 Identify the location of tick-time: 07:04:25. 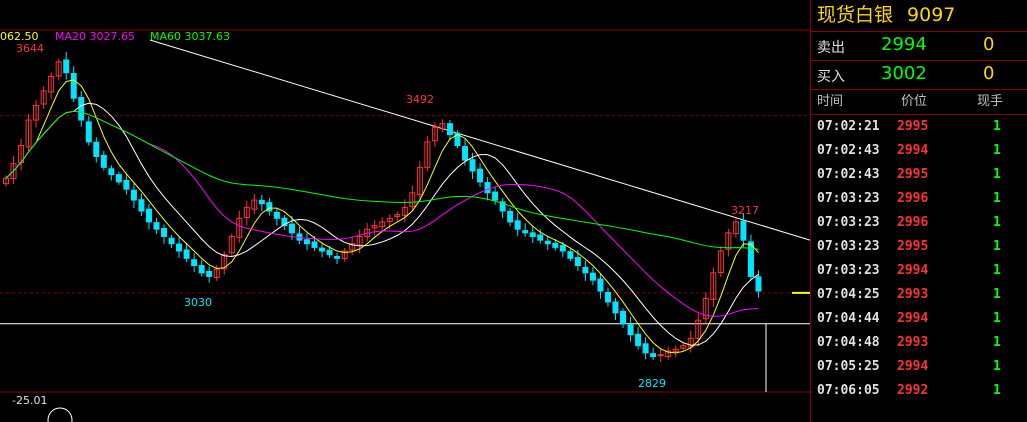
(848, 294).